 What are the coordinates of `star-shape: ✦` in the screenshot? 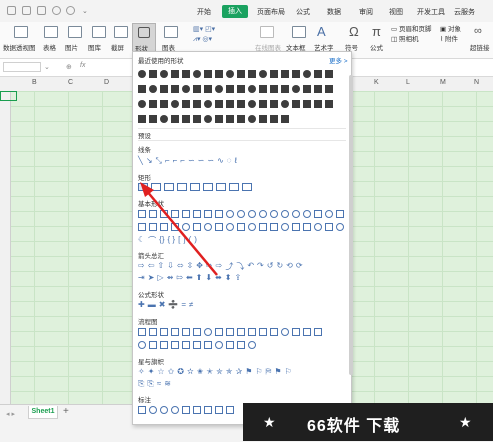 It's located at (151, 372).